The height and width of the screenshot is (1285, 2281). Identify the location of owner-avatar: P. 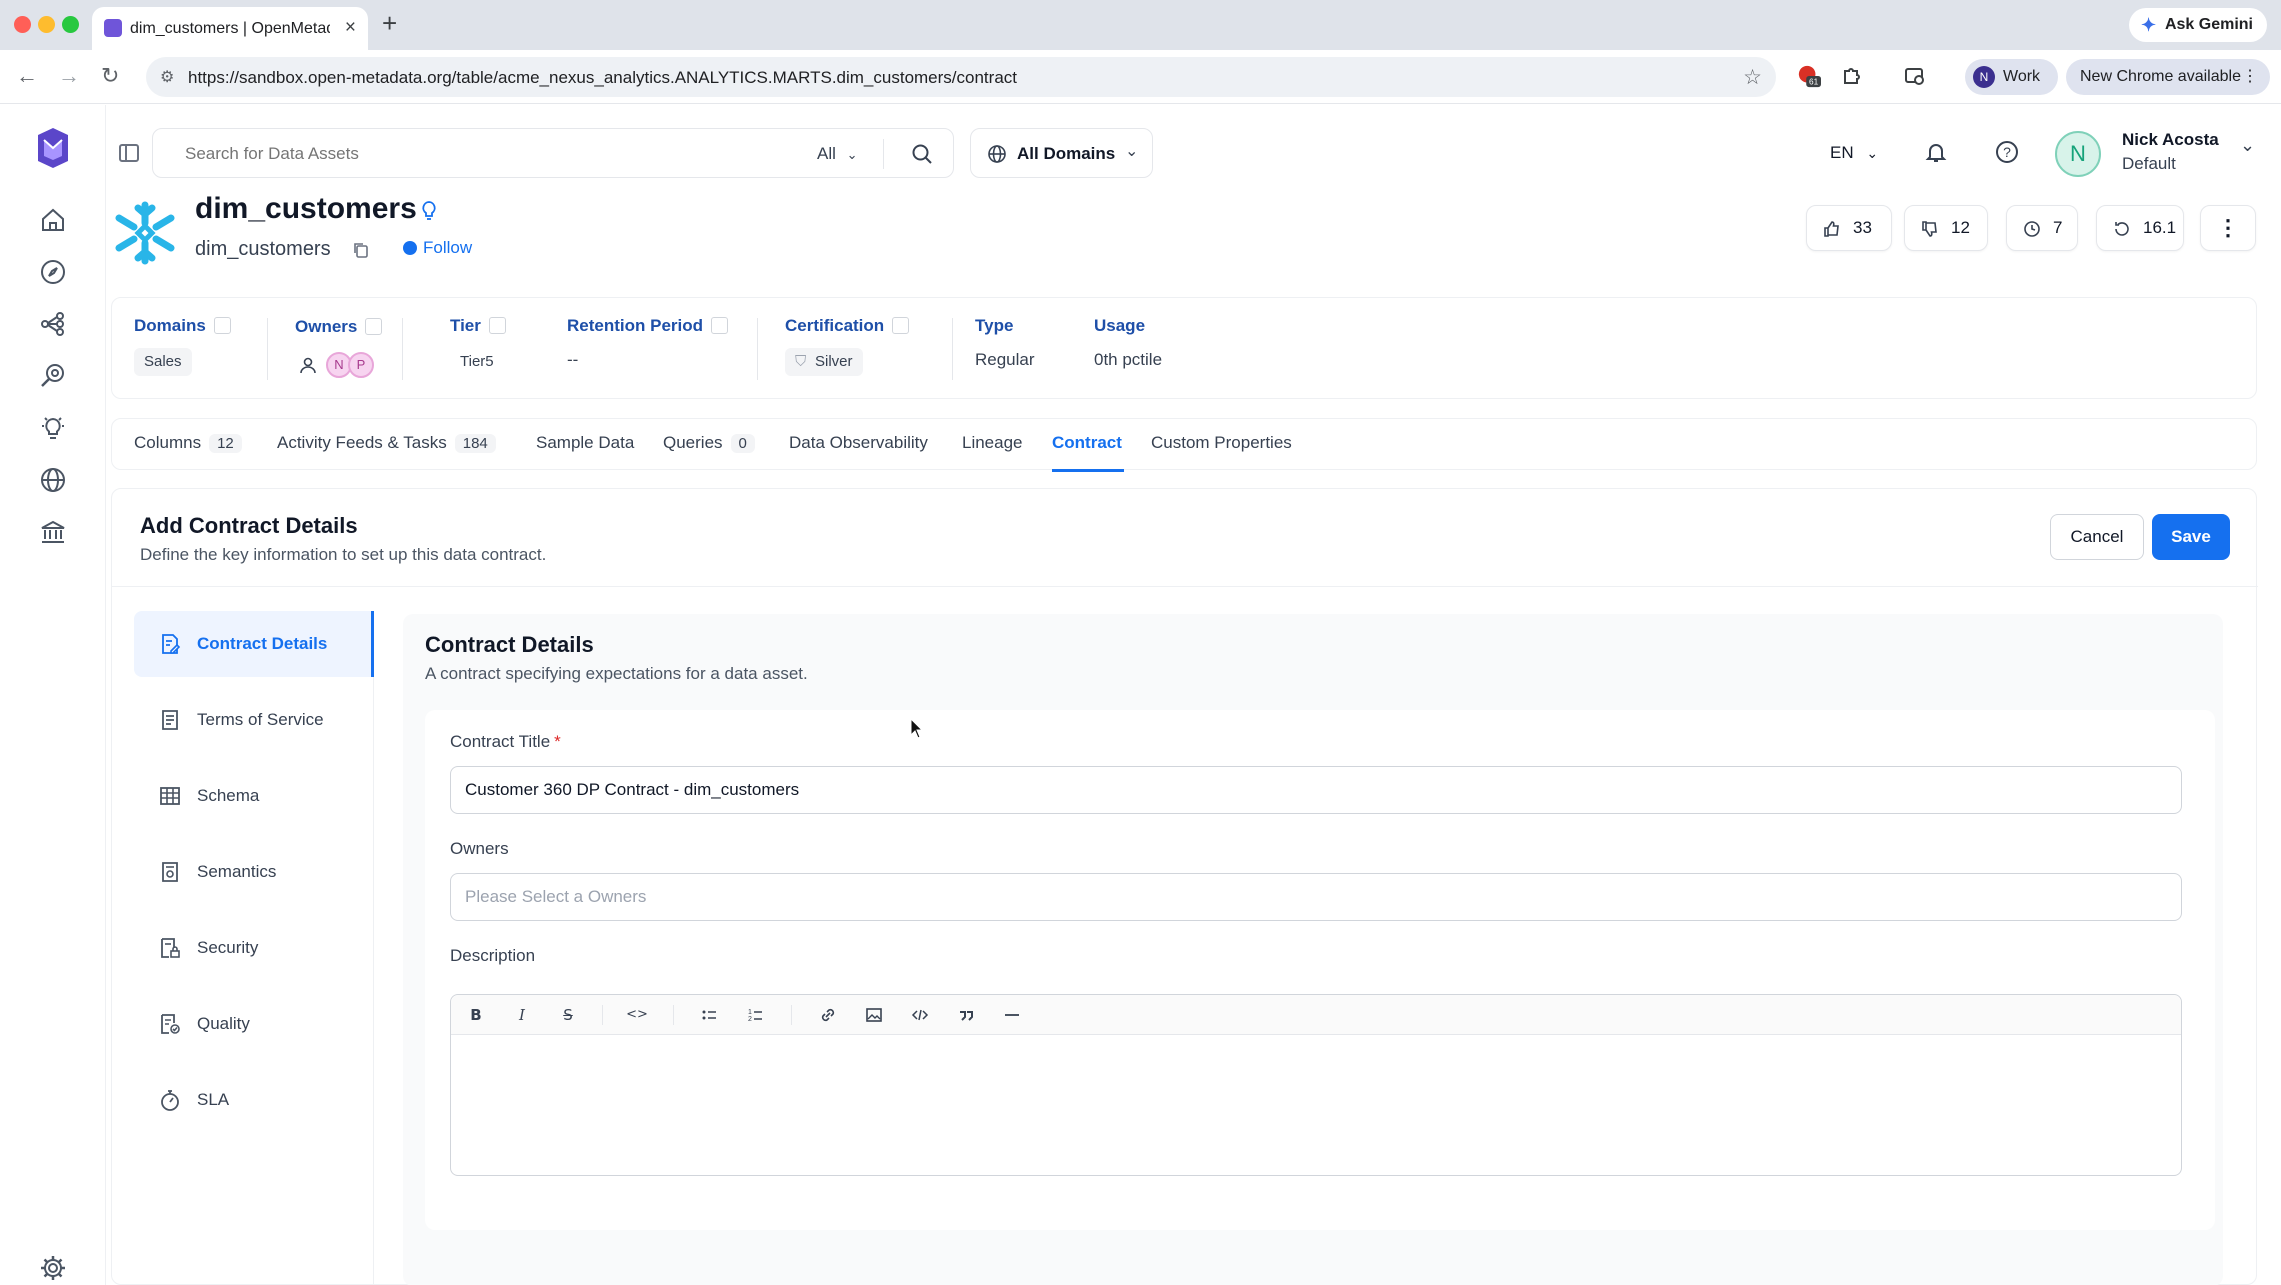
(361, 365).